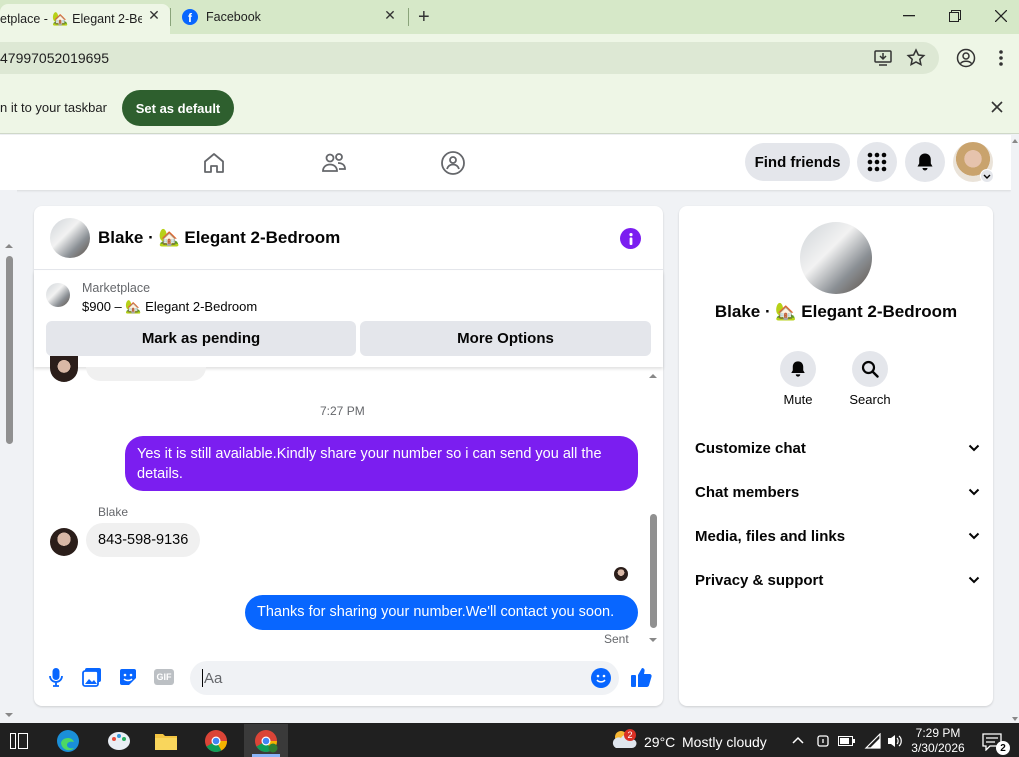  I want to click on menu-kebab-icon, so click(1001, 58).